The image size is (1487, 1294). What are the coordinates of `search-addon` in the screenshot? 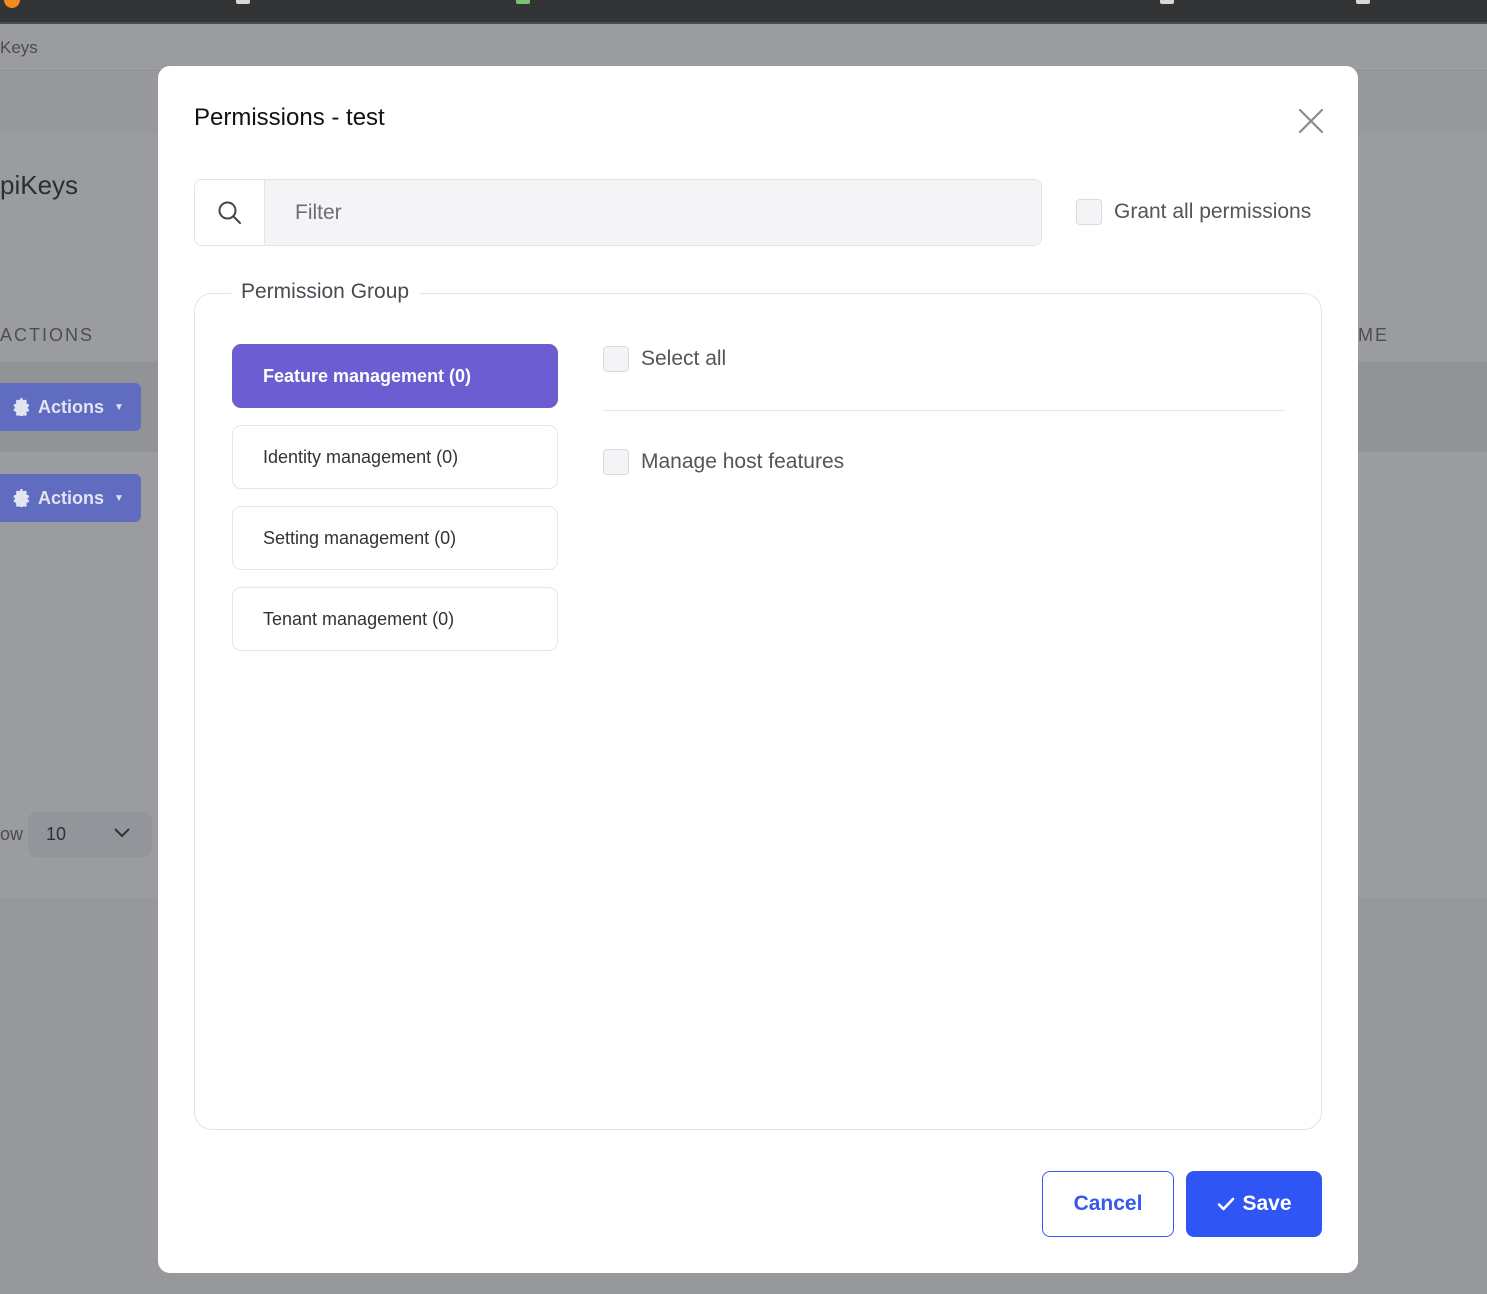 It's located at (230, 212).